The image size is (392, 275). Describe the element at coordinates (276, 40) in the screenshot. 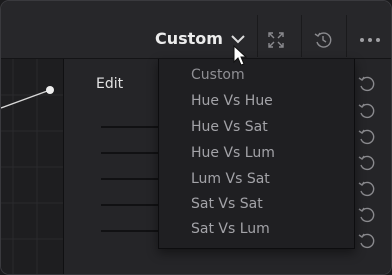

I see `fullscreen-icon` at that location.